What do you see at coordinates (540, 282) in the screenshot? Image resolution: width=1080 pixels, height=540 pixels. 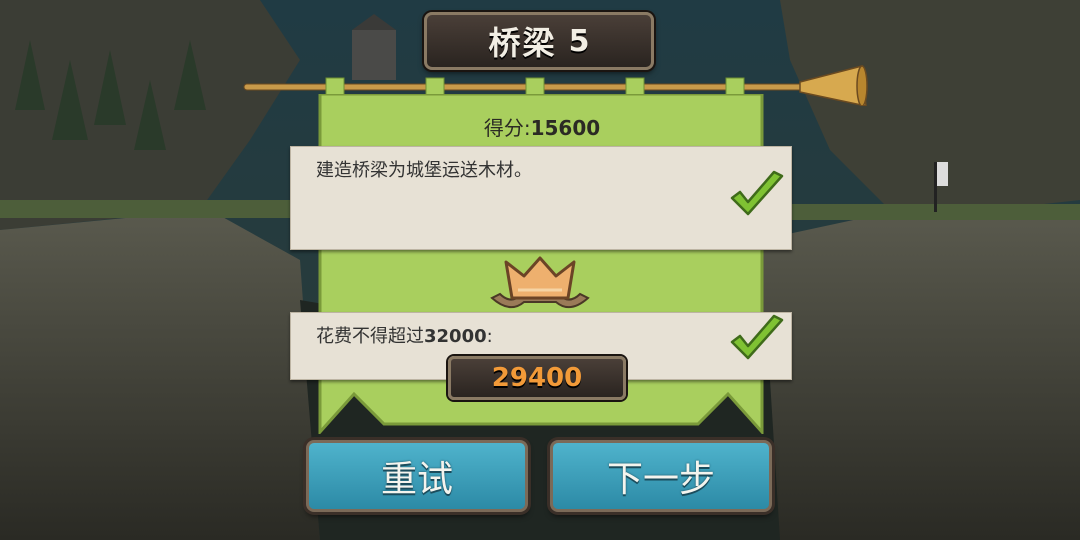 I see `crown-icon` at bounding box center [540, 282].